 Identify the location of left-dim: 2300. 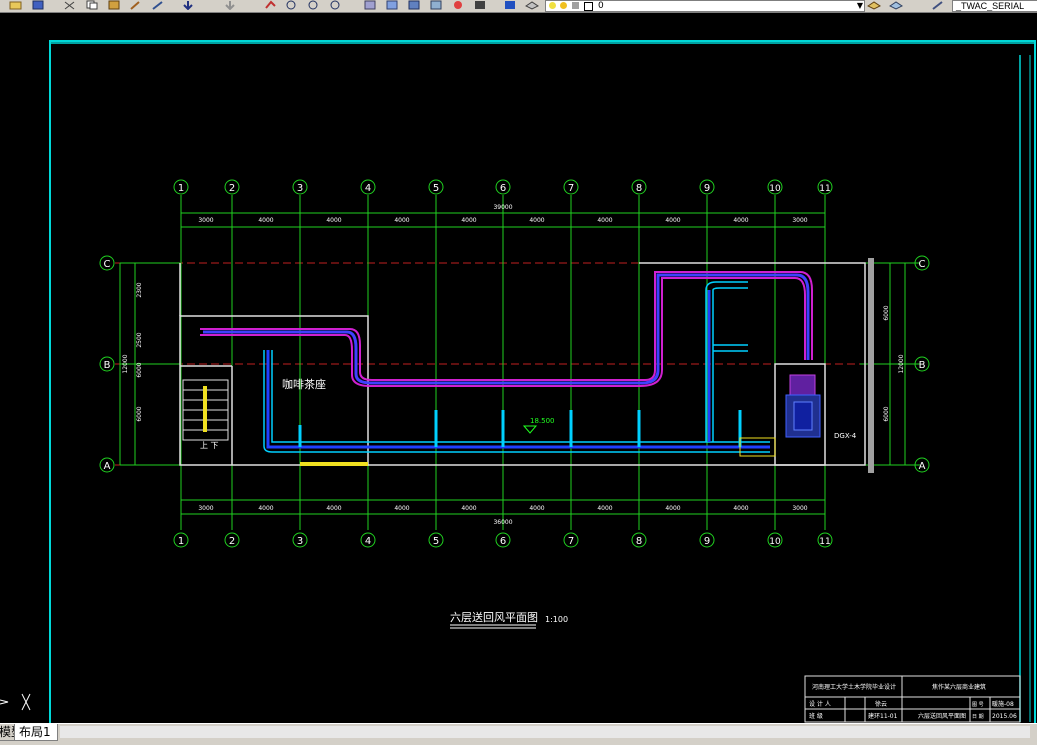
(139, 289).